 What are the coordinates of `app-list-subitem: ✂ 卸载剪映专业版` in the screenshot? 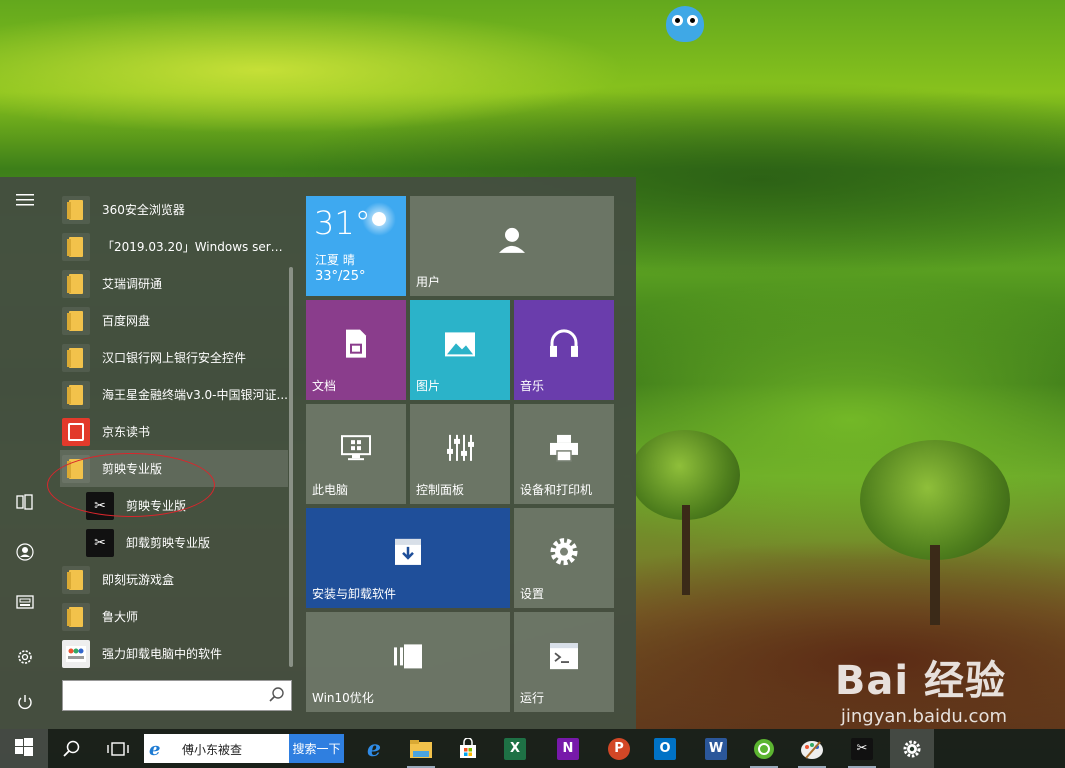 It's located at (174, 542).